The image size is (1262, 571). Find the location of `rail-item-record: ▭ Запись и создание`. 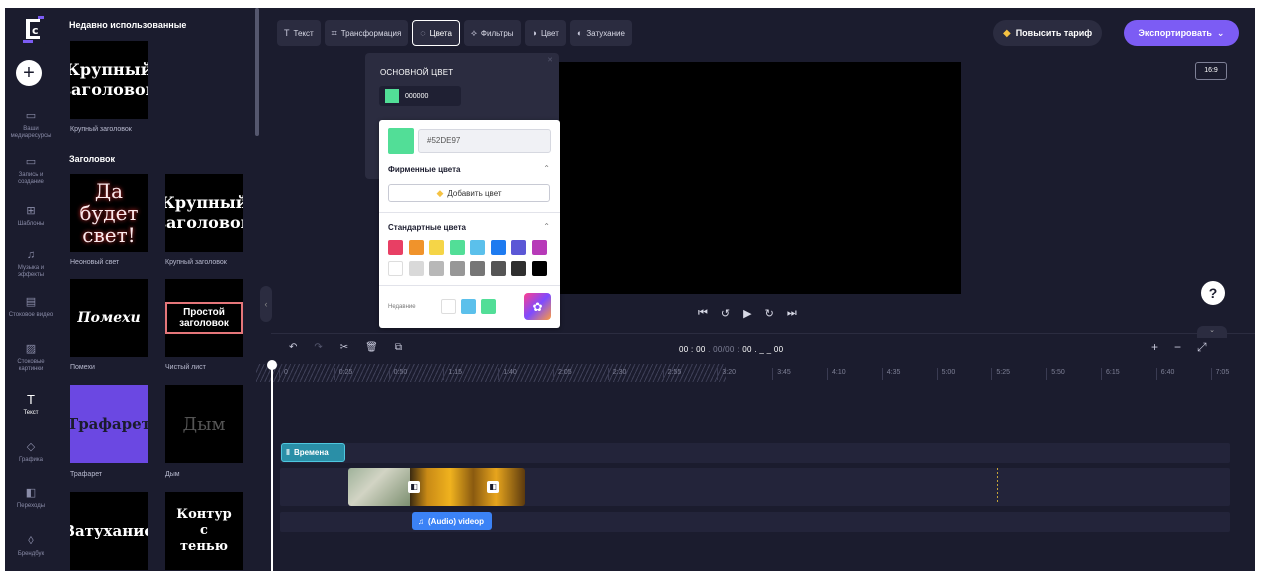

rail-item-record: ▭ Запись и создание is located at coordinates (31, 171).